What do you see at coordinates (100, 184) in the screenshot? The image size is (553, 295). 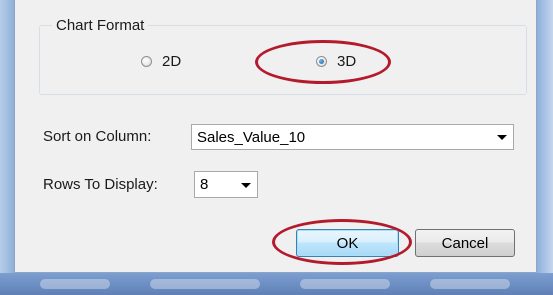 I see `rows-display-label: Rows To Display:` at bounding box center [100, 184].